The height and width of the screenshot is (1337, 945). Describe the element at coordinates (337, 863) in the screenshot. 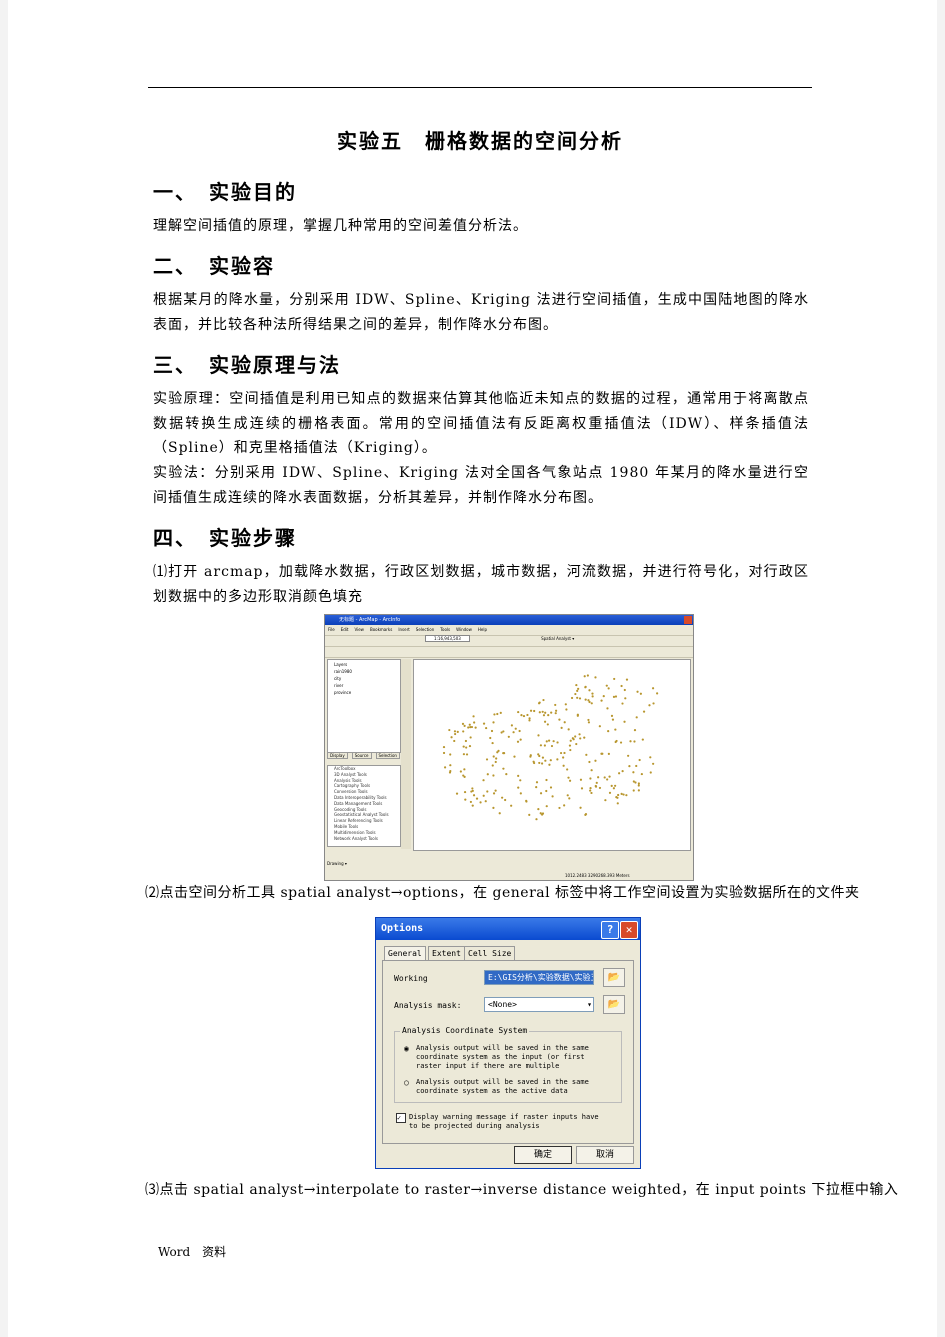

I see `drawing-toolbar: Drawing ▾` at that location.